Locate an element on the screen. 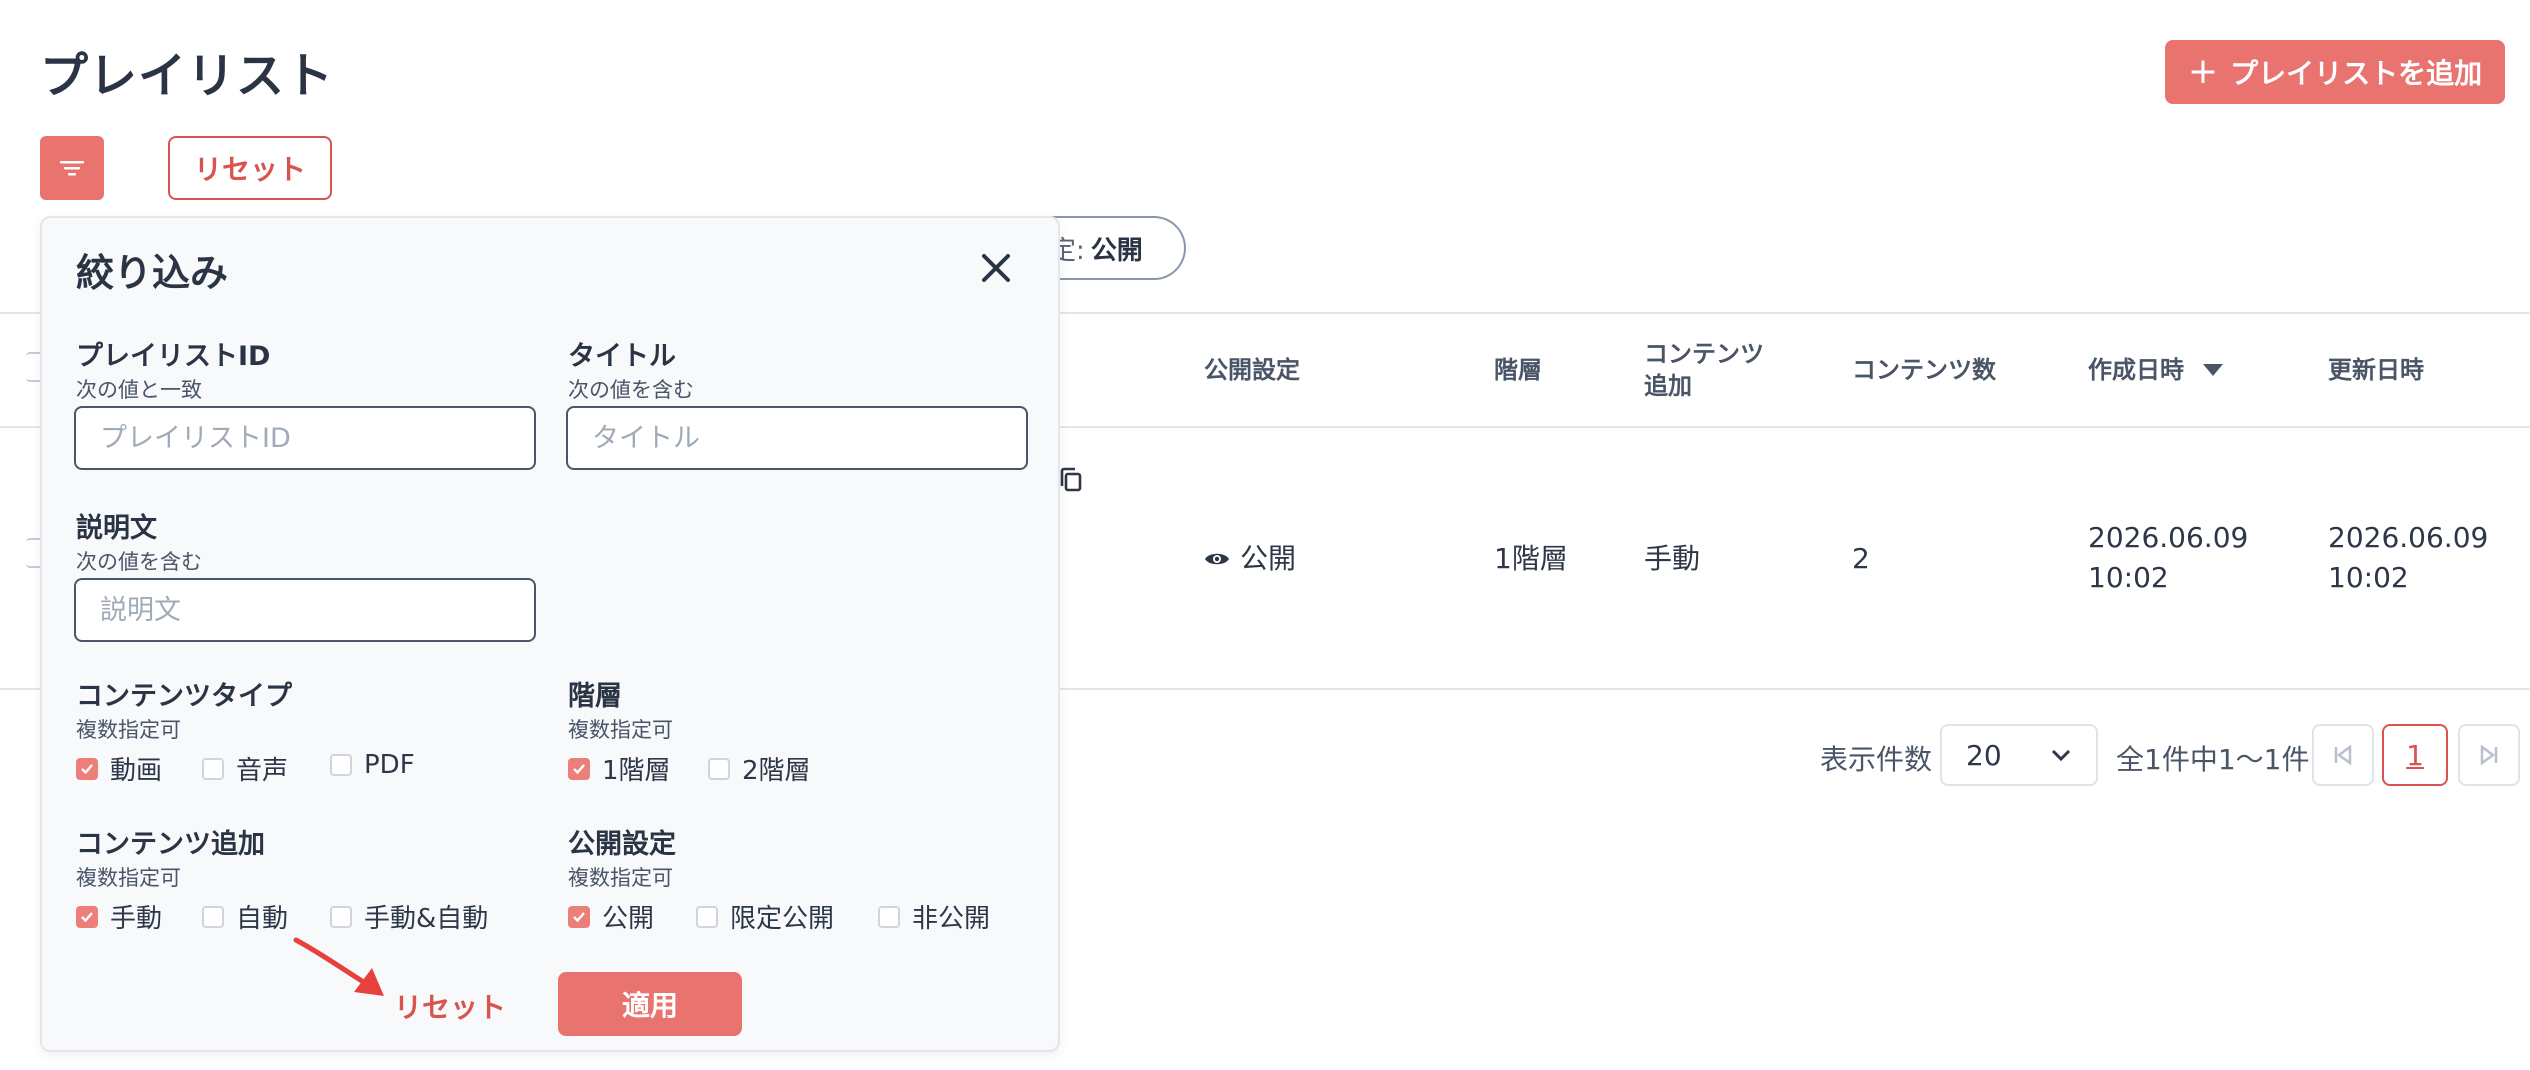 The width and height of the screenshot is (2530, 1070). description-input is located at coordinates (305, 610).